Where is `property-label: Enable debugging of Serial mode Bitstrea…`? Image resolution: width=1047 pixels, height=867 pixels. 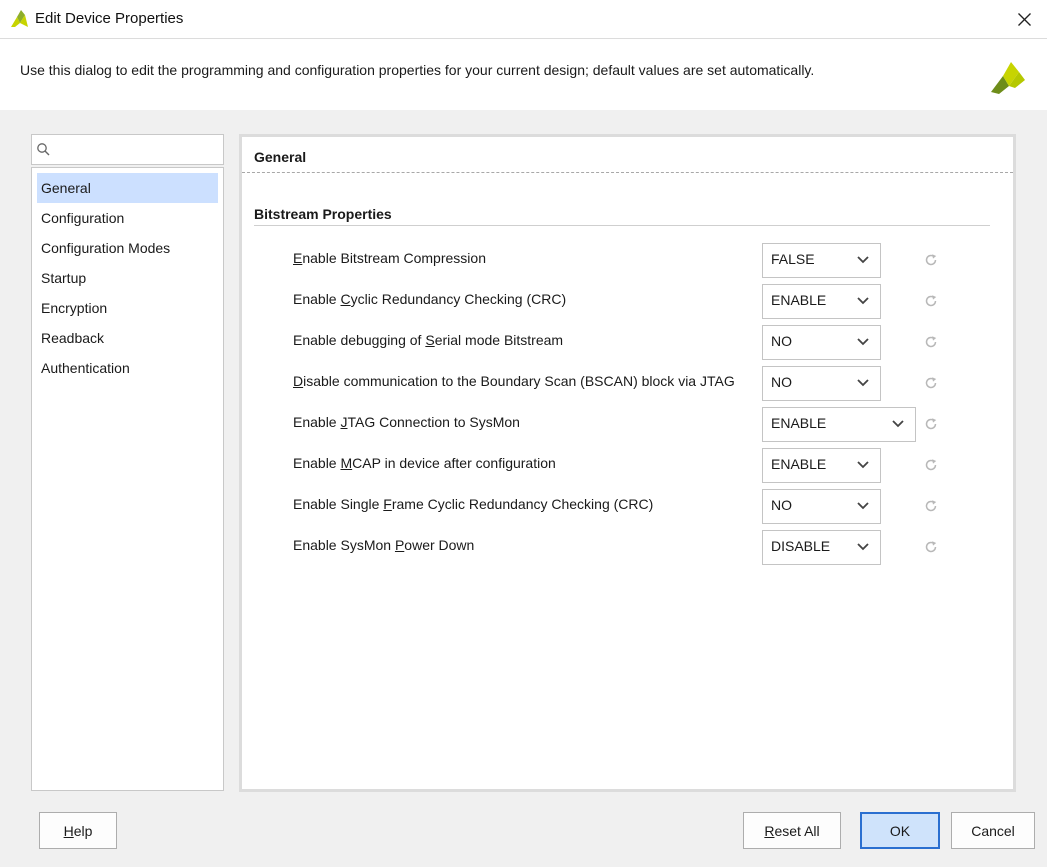
property-label: Enable debugging of Serial mode Bitstrea… is located at coordinates (428, 340).